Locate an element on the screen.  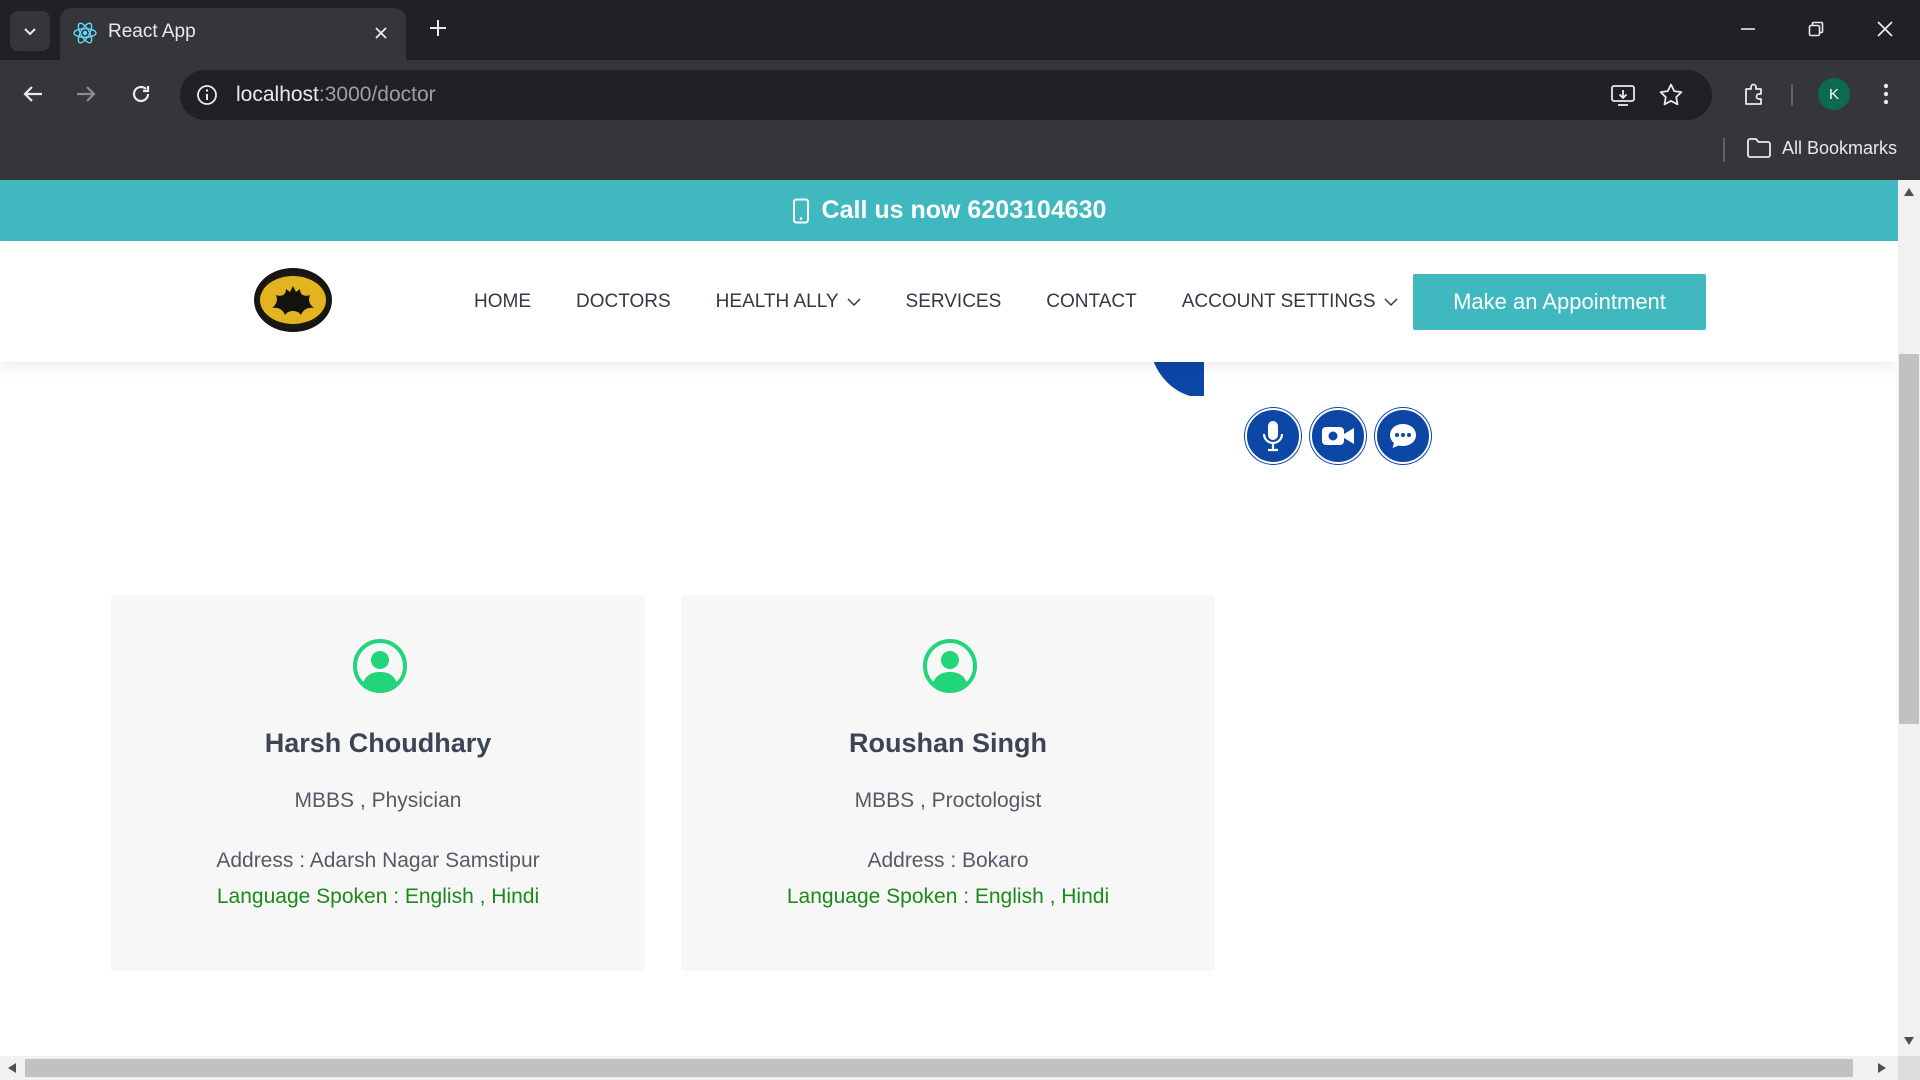
doctor-address: Address : Bokaro is located at coordinates (948, 860).